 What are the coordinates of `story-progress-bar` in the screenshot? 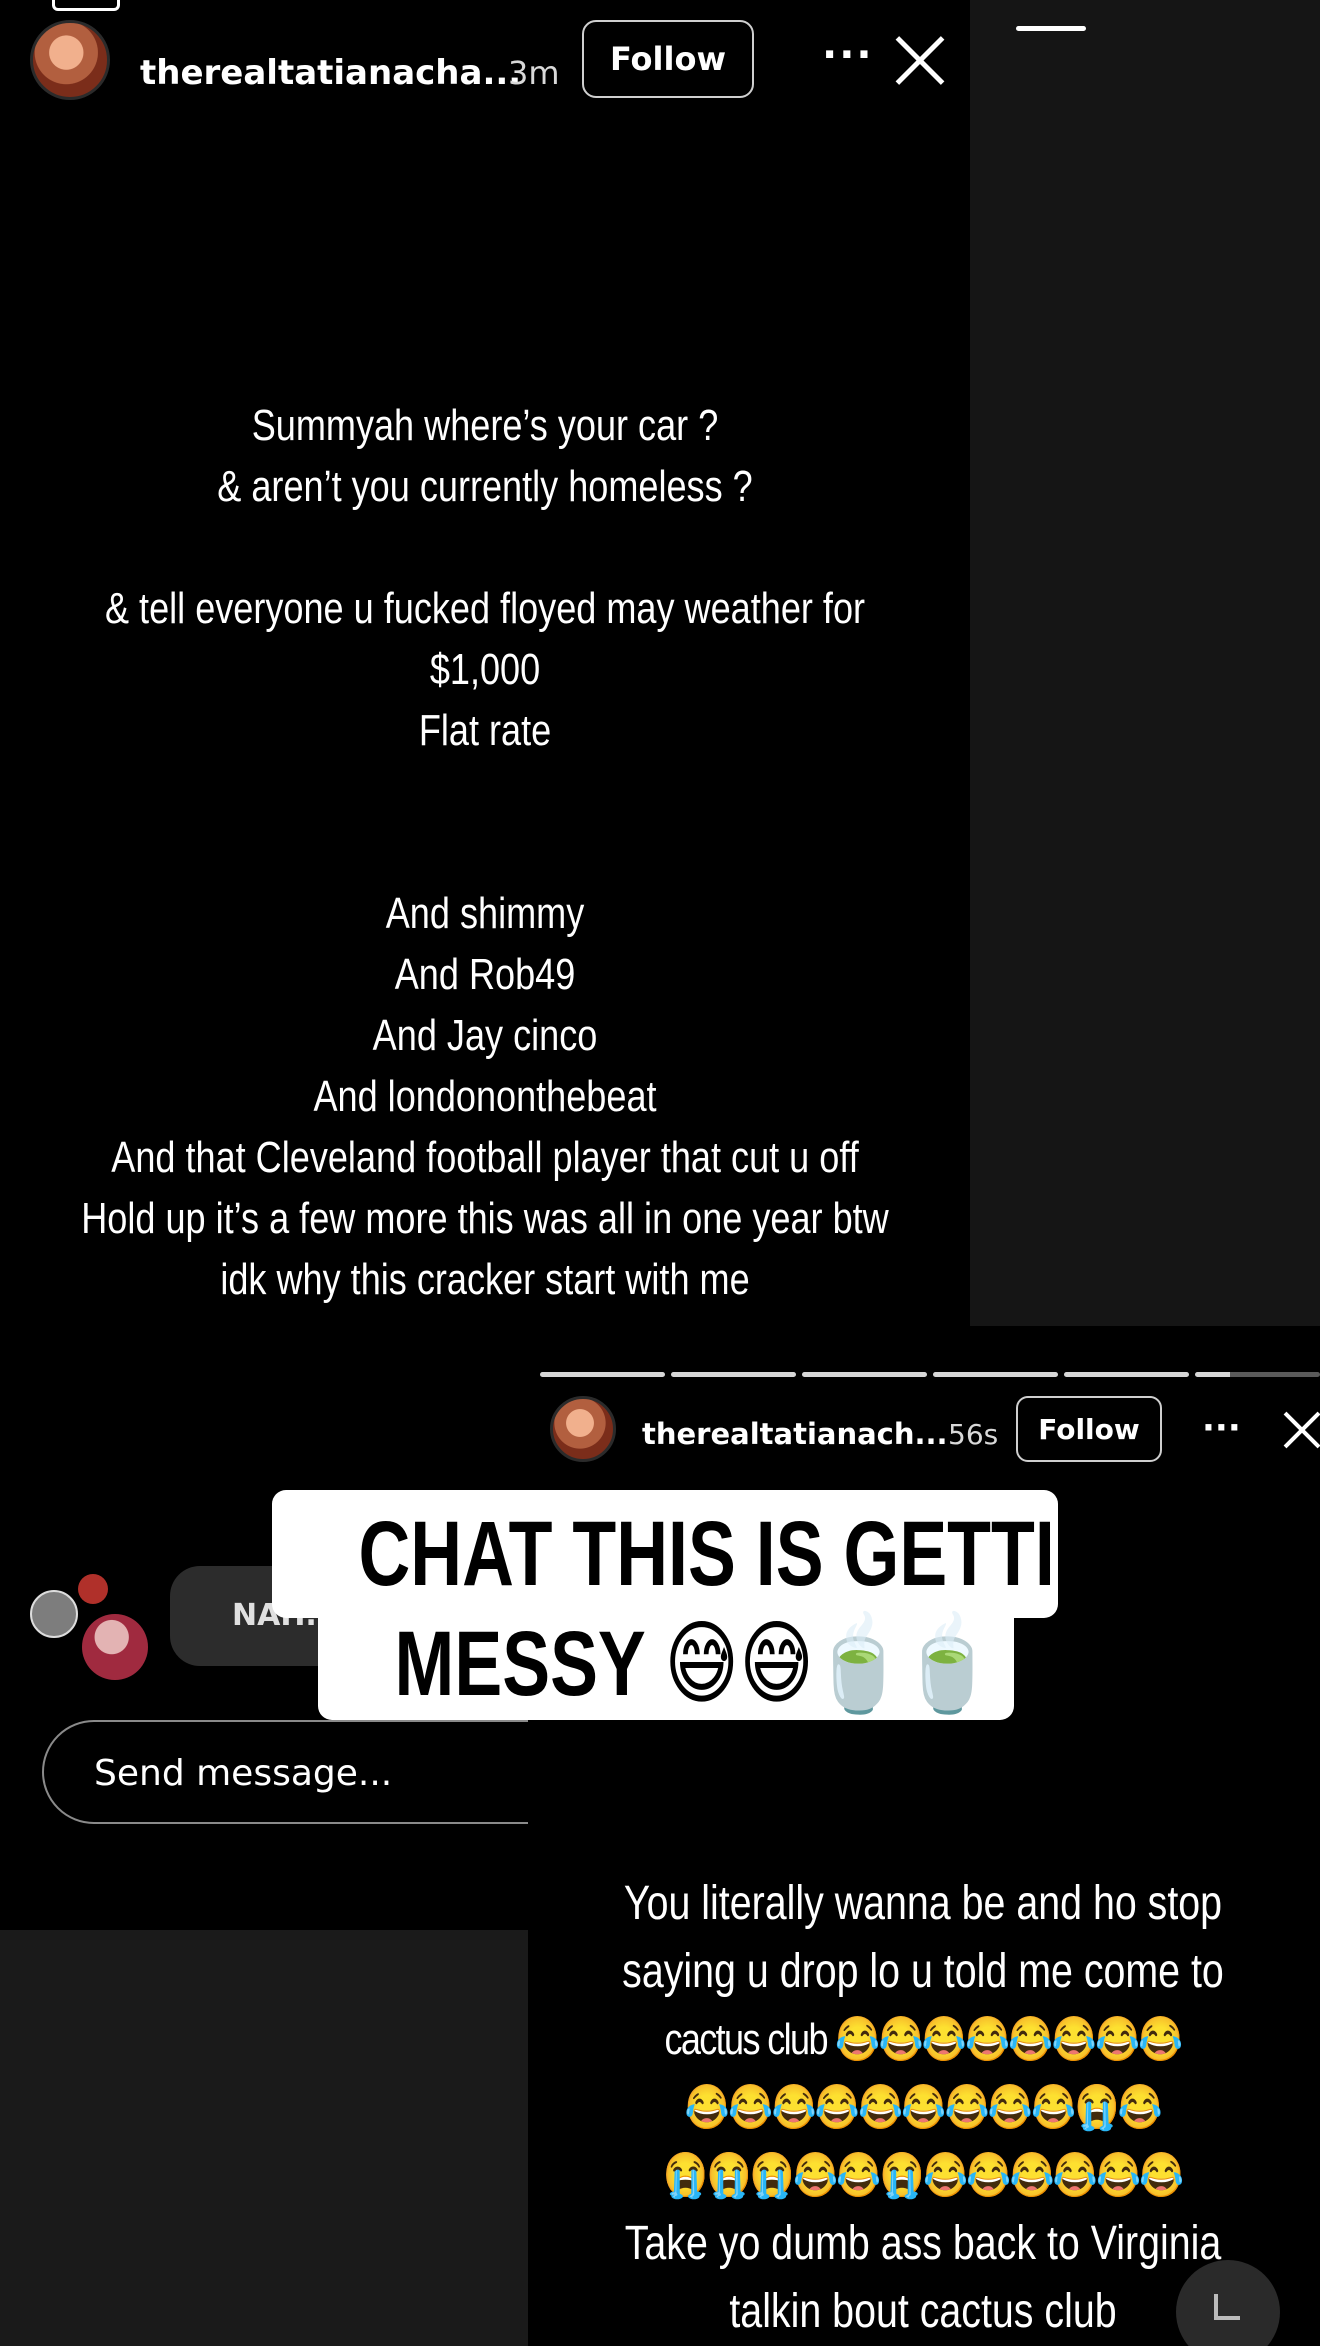 It's located at (930, 1374).